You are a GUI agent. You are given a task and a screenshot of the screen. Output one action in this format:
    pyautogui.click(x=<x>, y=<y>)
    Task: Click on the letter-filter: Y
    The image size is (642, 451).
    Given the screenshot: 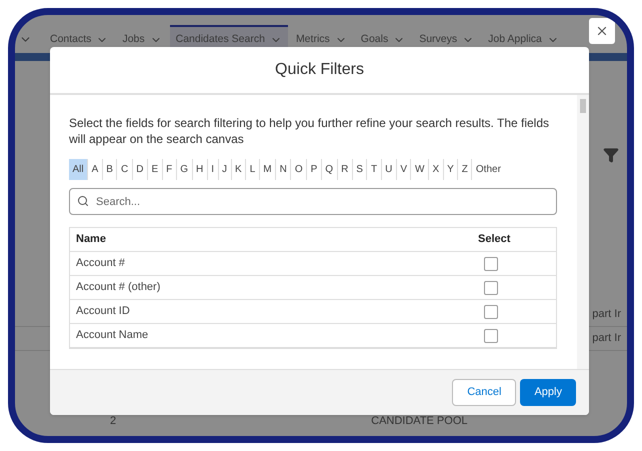 What is the action you would take?
    pyautogui.click(x=450, y=169)
    